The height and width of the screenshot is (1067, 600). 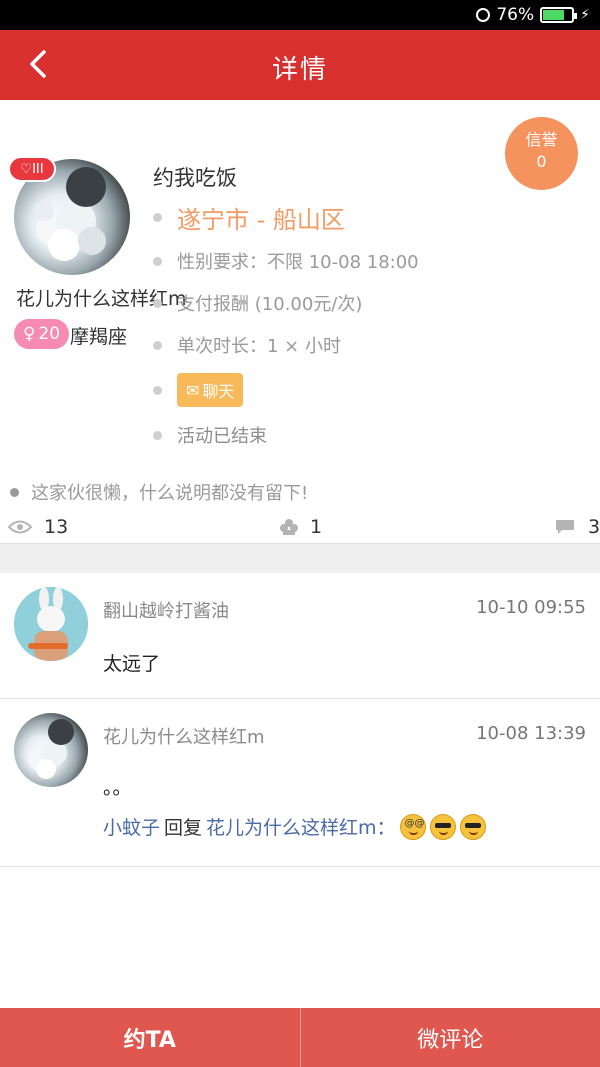 I want to click on stats-bar: 13 1 3, so click(x=300, y=530).